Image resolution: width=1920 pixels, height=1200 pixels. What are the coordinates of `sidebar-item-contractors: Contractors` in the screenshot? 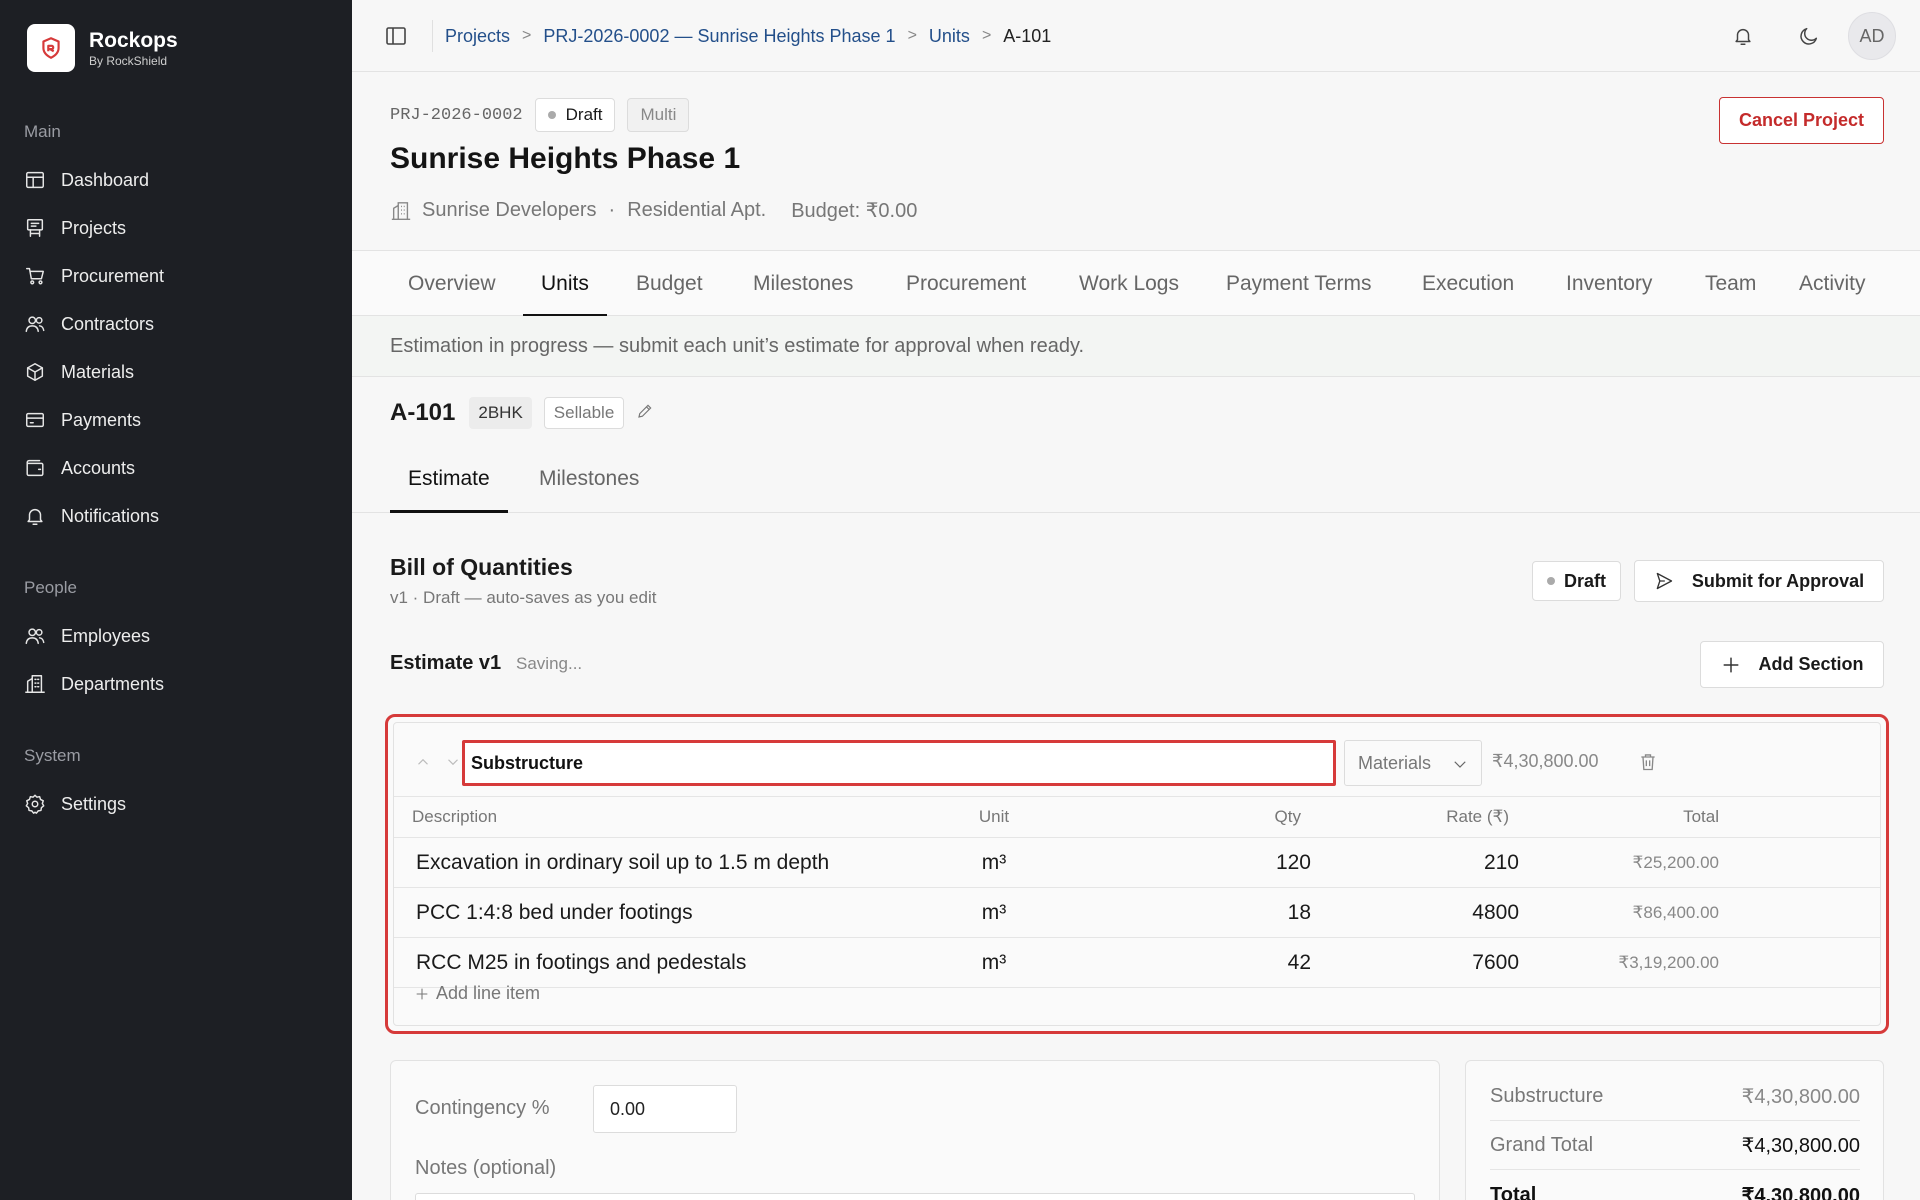 It's located at (94, 324).